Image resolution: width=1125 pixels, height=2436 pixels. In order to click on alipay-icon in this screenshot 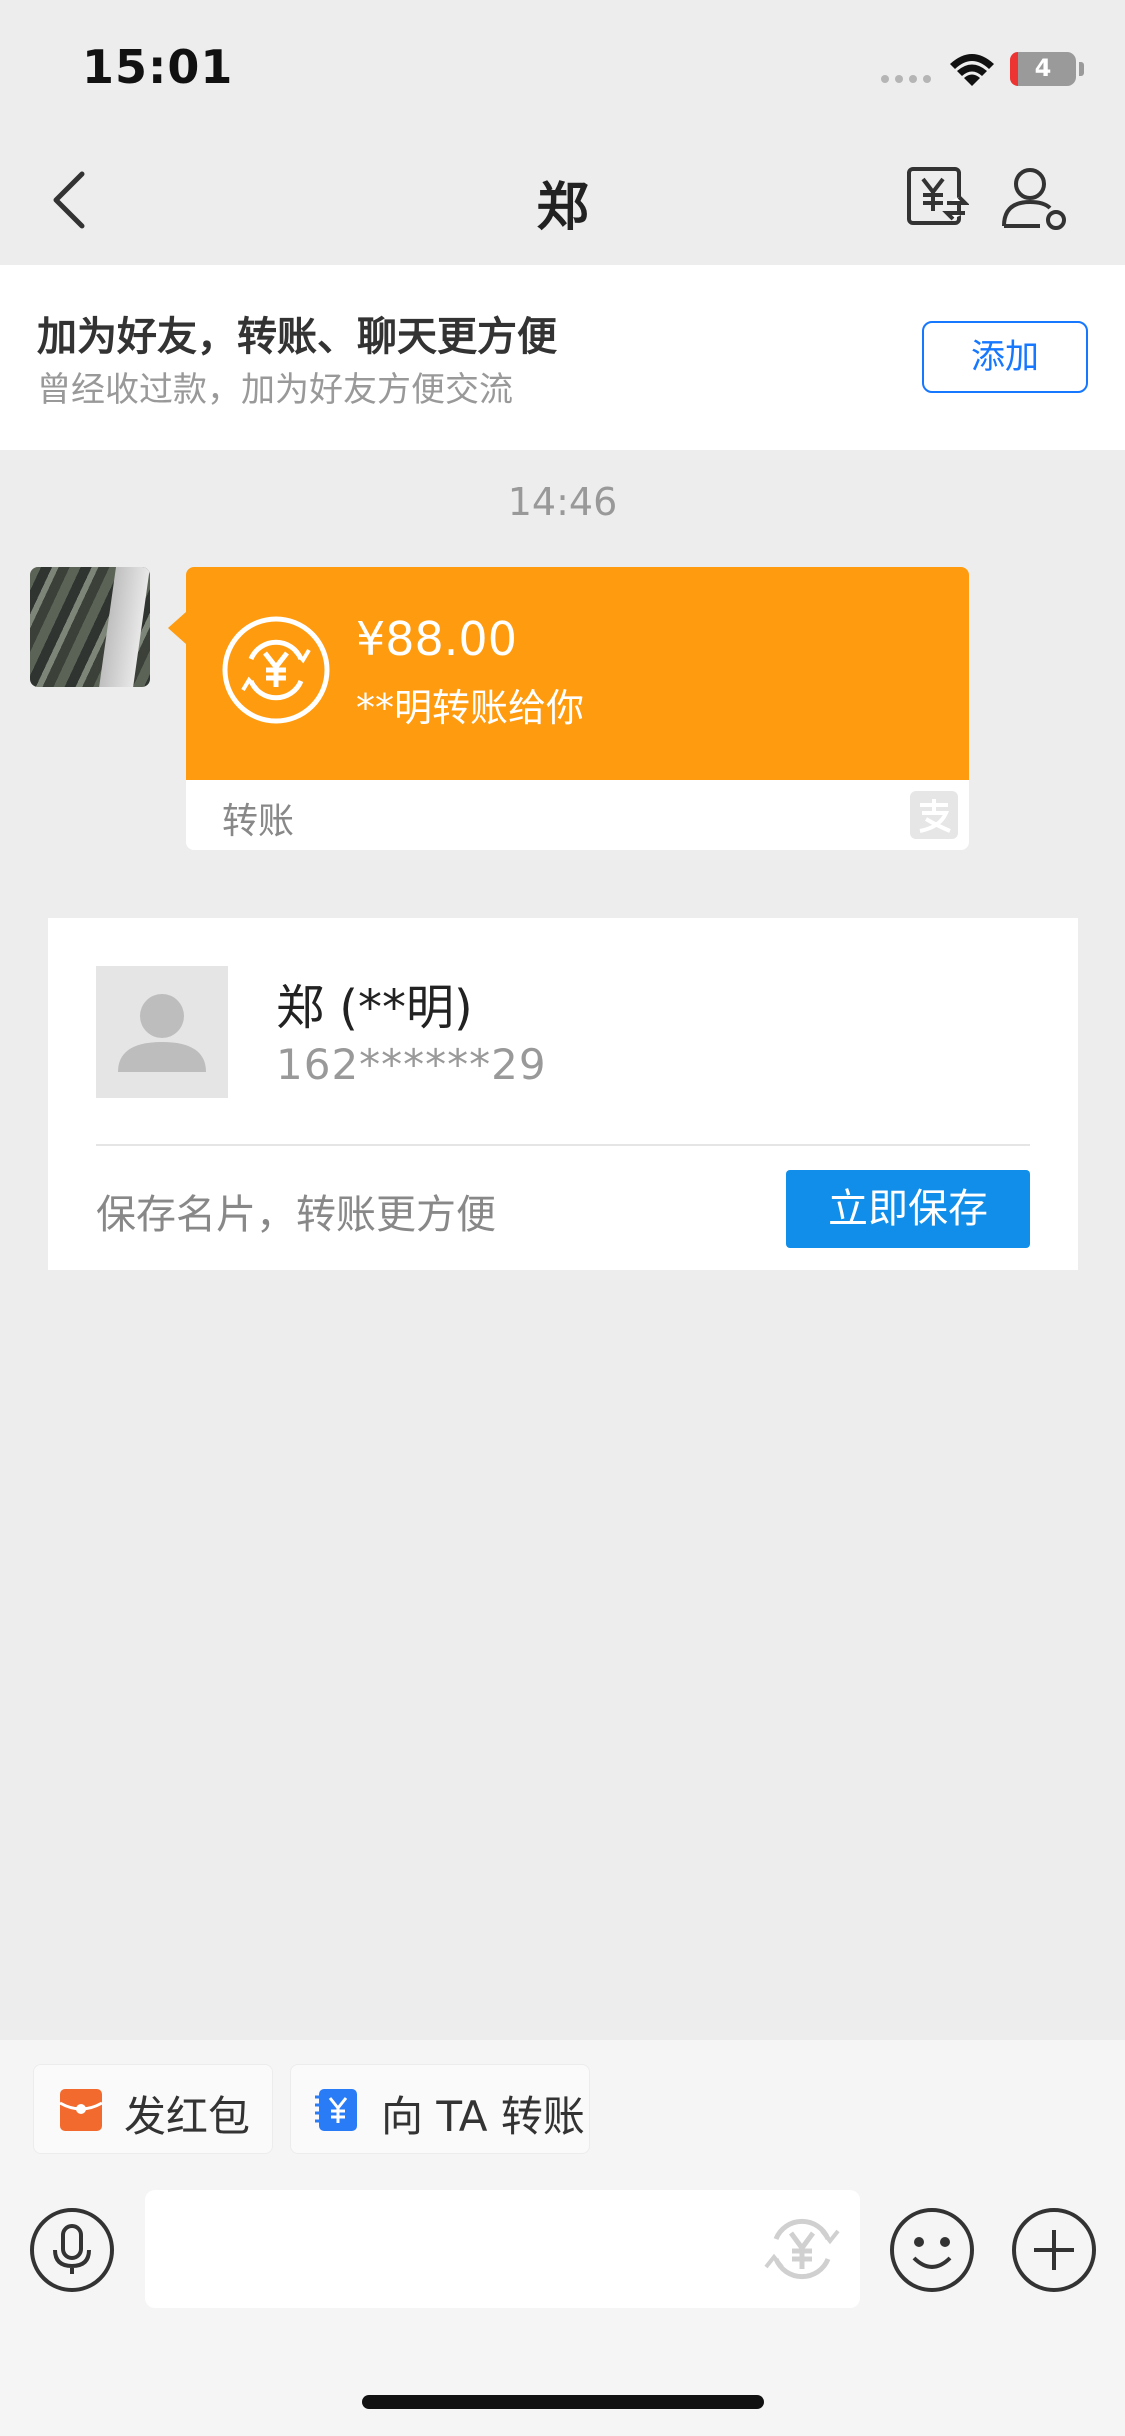, I will do `click(934, 815)`.